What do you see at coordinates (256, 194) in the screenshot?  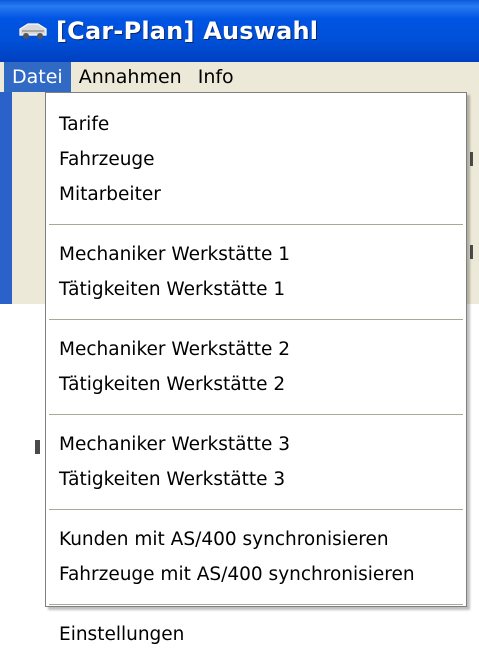 I see `menu-item-mitarbeiter: Mitarbeiter` at bounding box center [256, 194].